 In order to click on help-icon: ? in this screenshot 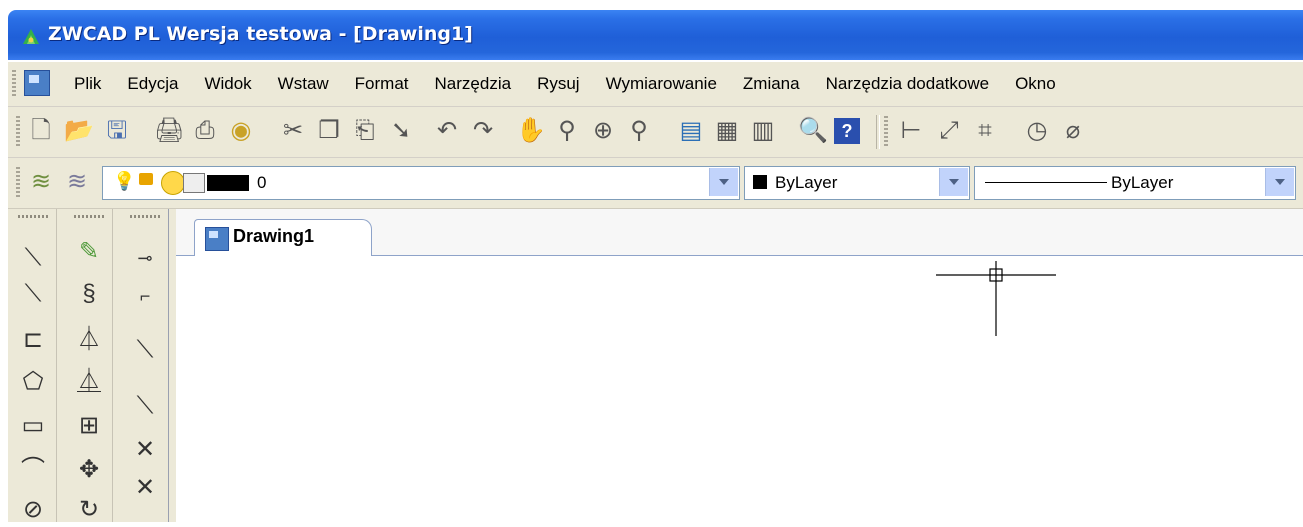, I will do `click(847, 131)`.